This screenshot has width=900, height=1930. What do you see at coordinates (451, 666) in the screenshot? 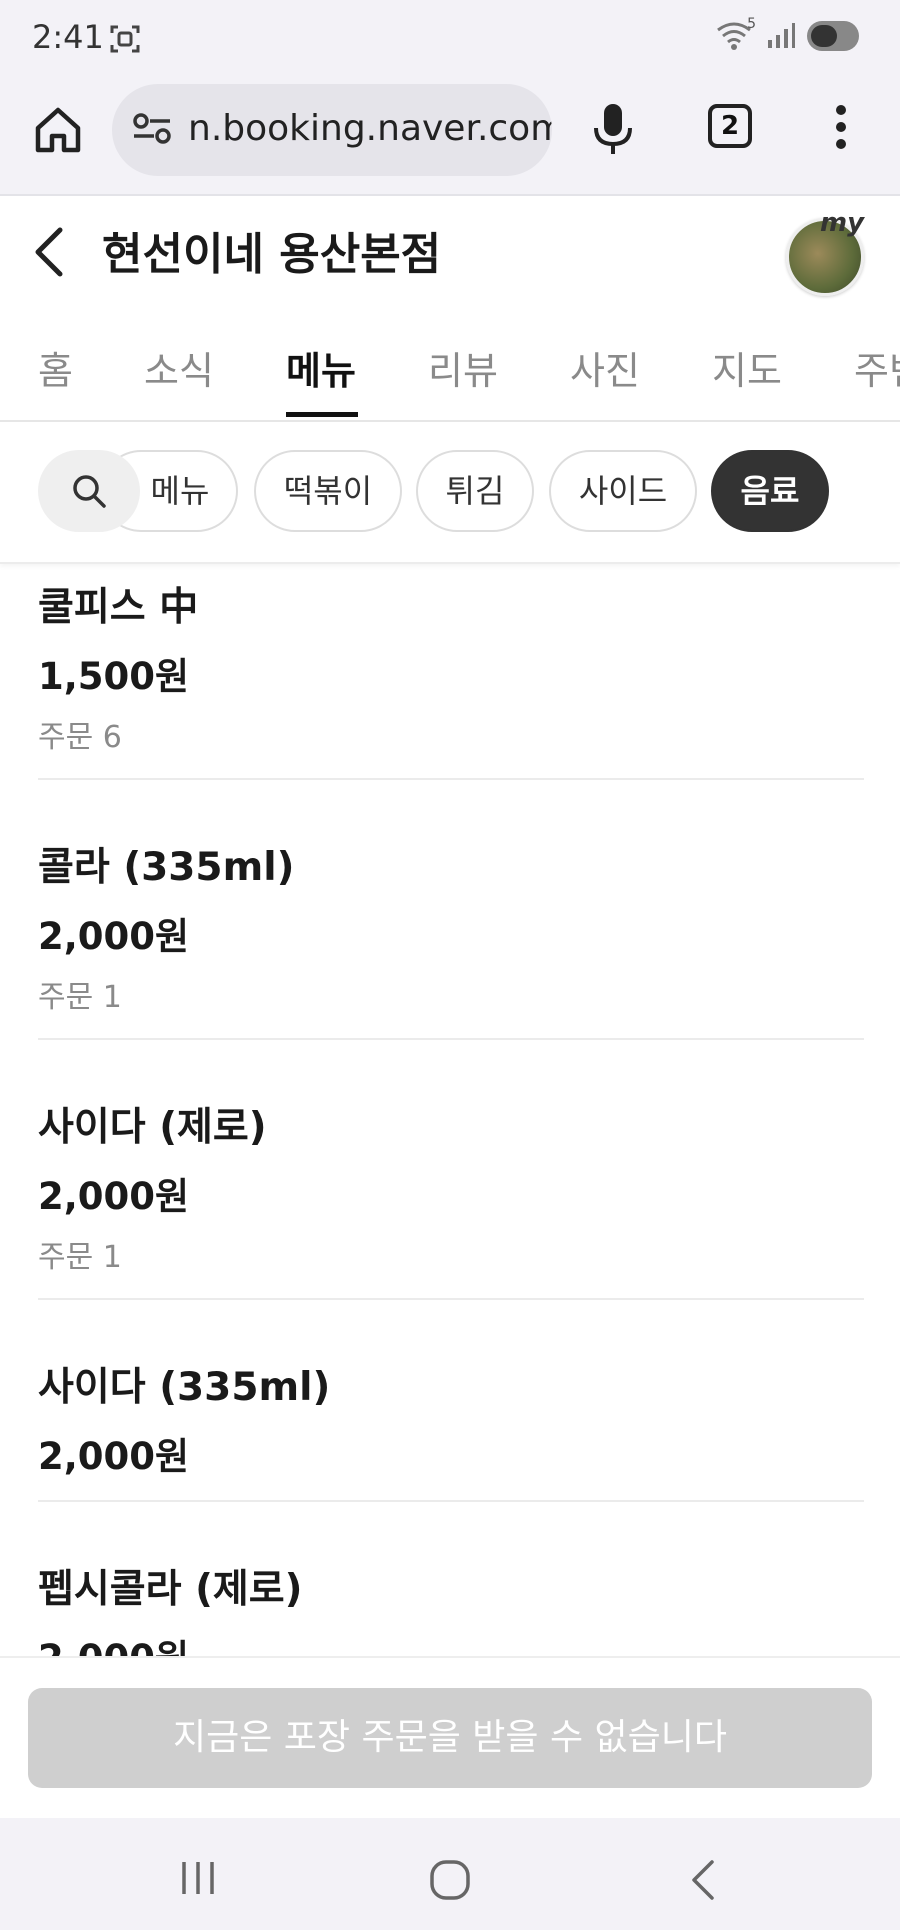
I see `menu-item: 쿨피스 中 1,500원 주문 6` at bounding box center [451, 666].